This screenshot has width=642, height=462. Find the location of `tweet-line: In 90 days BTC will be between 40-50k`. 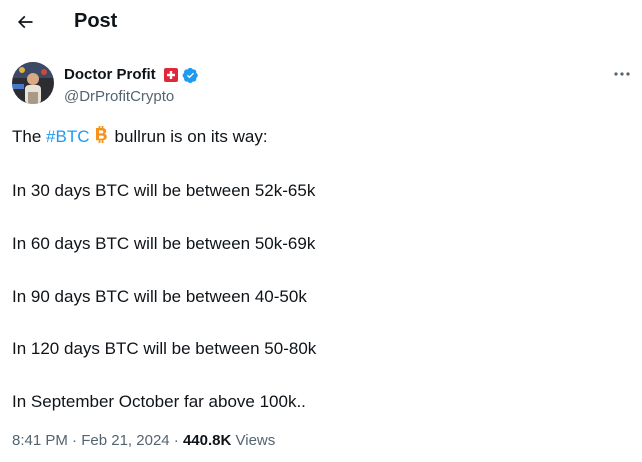

tweet-line: In 90 days BTC will be between 40-50k is located at coordinates (159, 296).